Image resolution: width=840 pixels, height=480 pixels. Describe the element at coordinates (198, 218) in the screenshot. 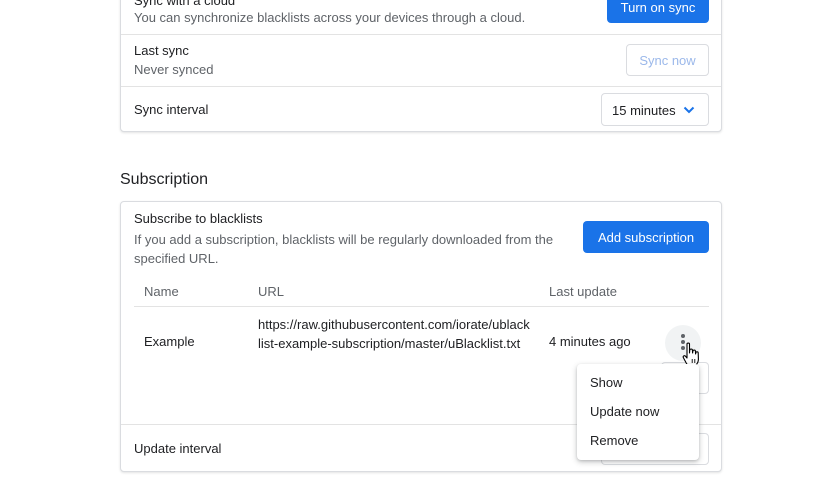

I see `subscription-title: Subscribe to blacklists` at that location.